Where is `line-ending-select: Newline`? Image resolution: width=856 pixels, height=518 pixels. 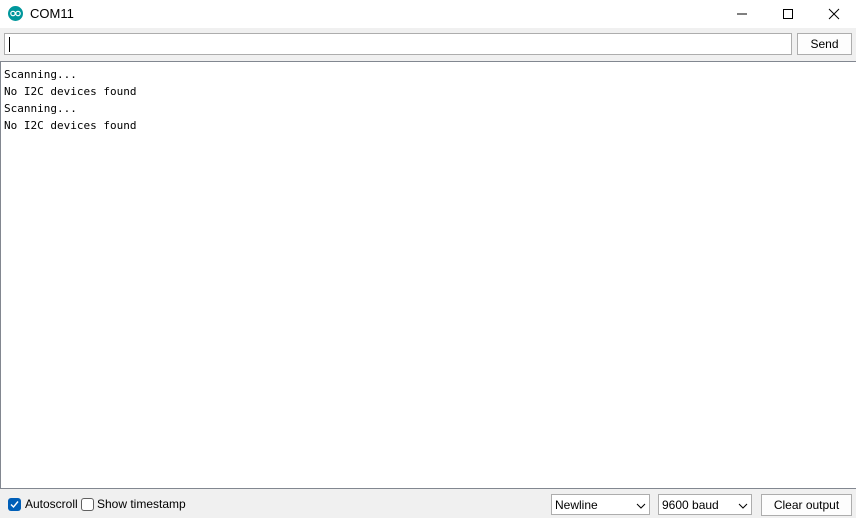
line-ending-select: Newline is located at coordinates (600, 504).